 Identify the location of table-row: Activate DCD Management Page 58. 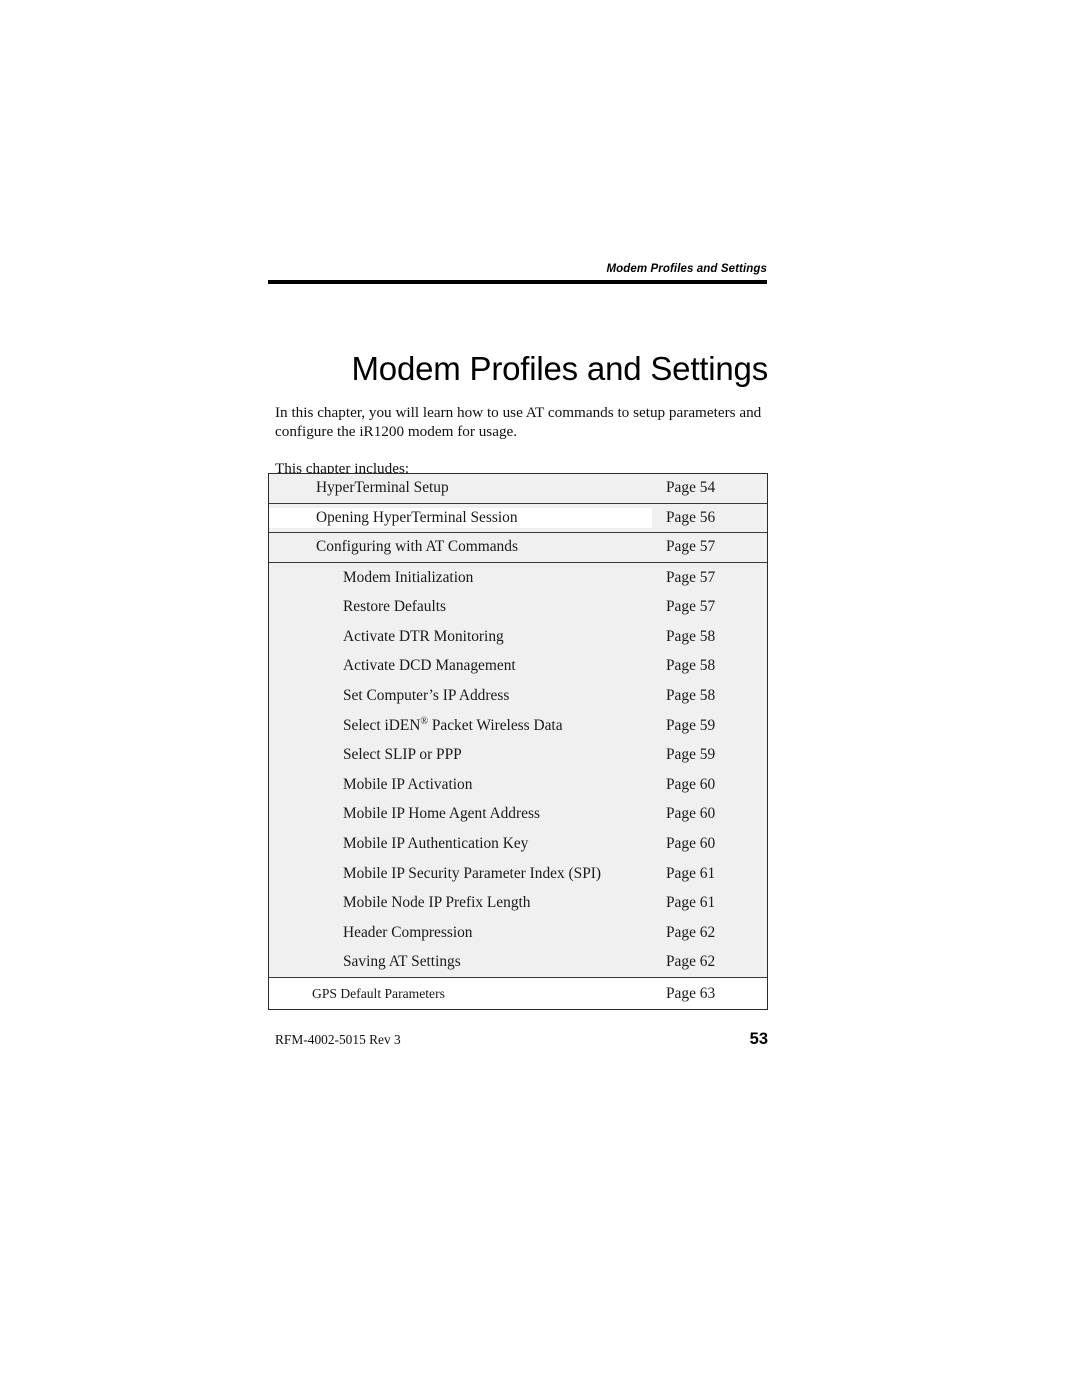
(518, 667).